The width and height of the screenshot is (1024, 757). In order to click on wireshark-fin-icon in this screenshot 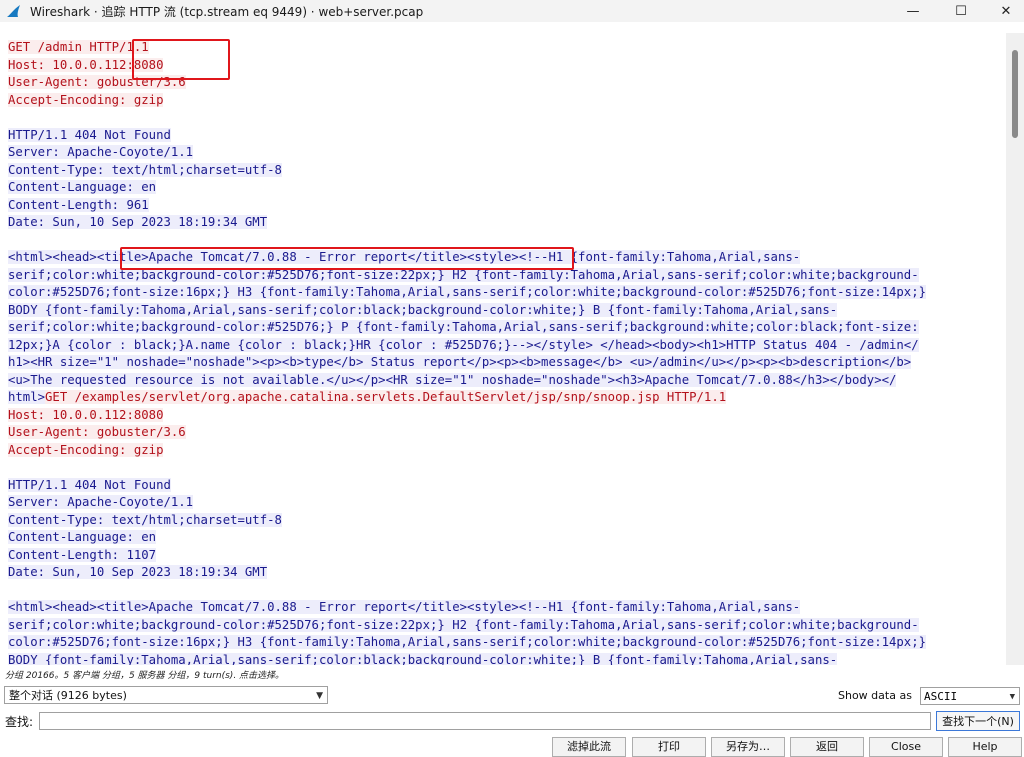, I will do `click(13, 11)`.